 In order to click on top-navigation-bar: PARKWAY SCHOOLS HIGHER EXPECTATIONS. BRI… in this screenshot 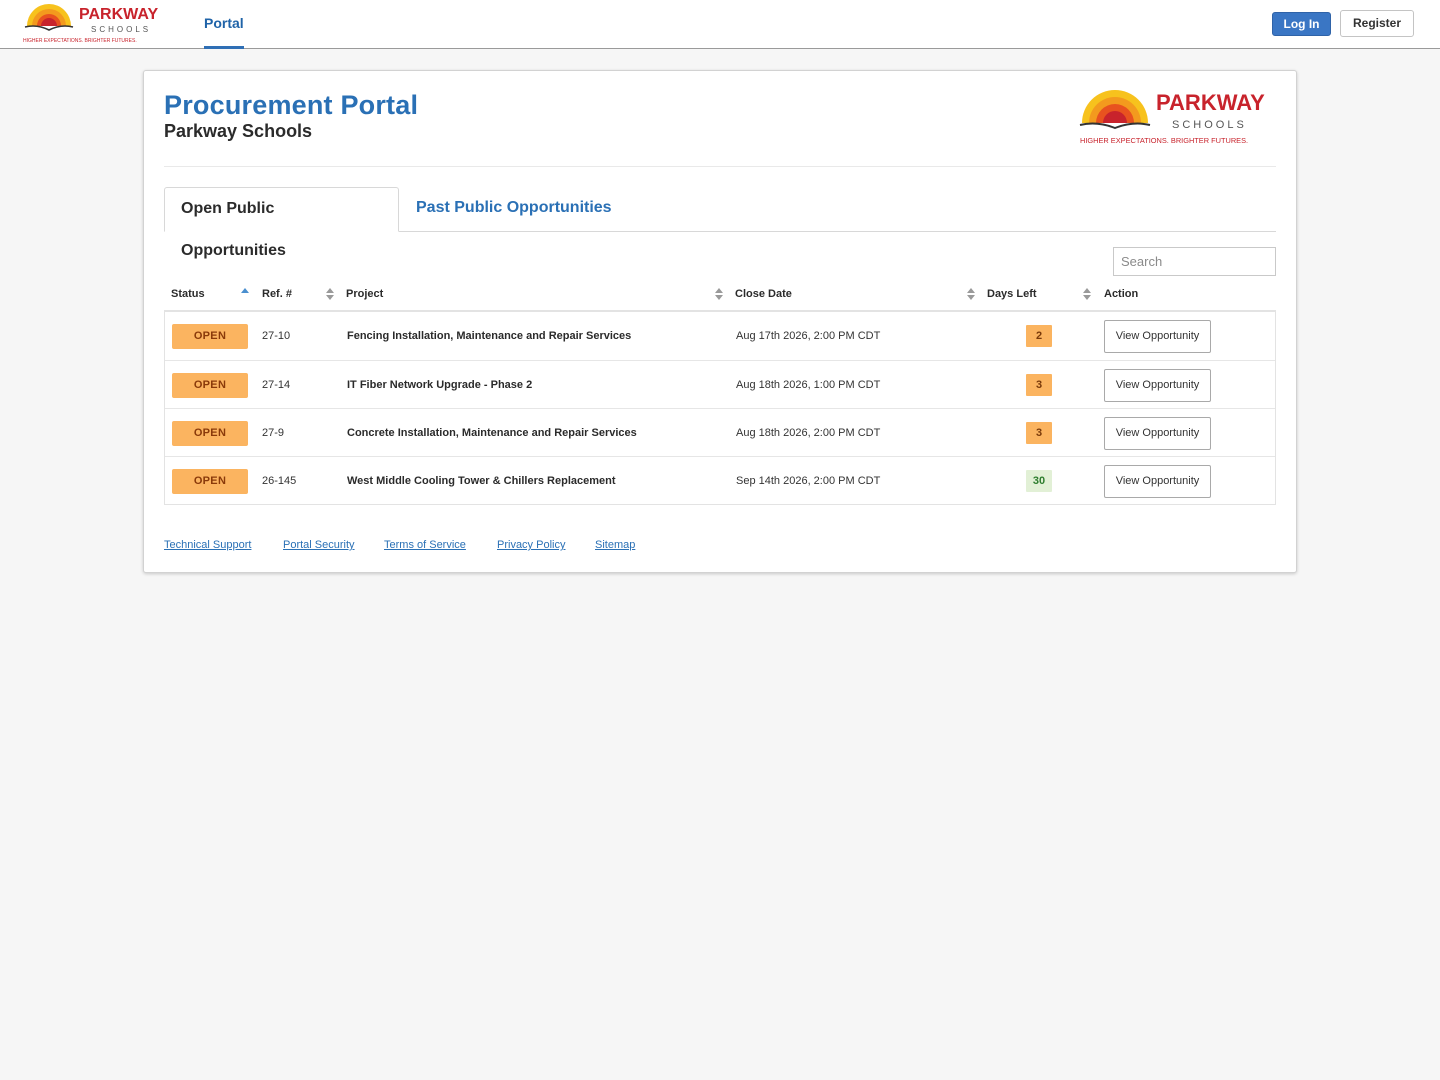, I will do `click(720, 24)`.